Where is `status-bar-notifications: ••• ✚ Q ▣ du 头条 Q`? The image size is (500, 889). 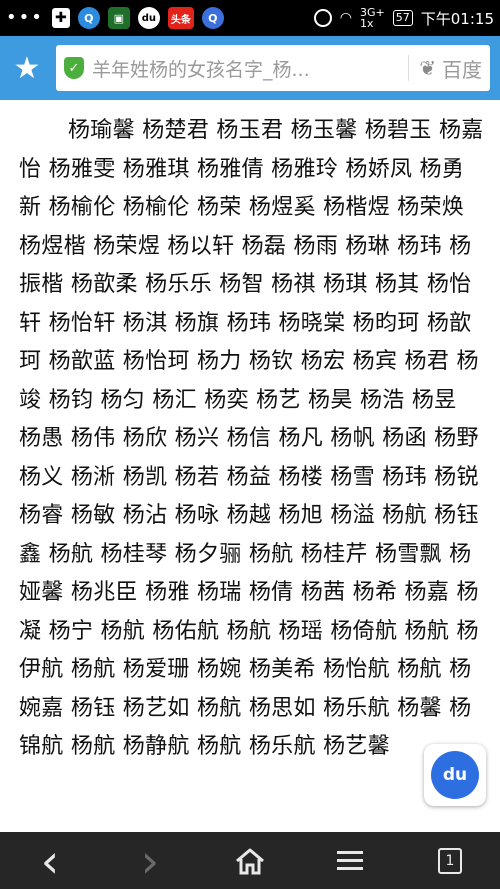 status-bar-notifications: ••• ✚ Q ▣ du 头条 Q is located at coordinates (115, 18).